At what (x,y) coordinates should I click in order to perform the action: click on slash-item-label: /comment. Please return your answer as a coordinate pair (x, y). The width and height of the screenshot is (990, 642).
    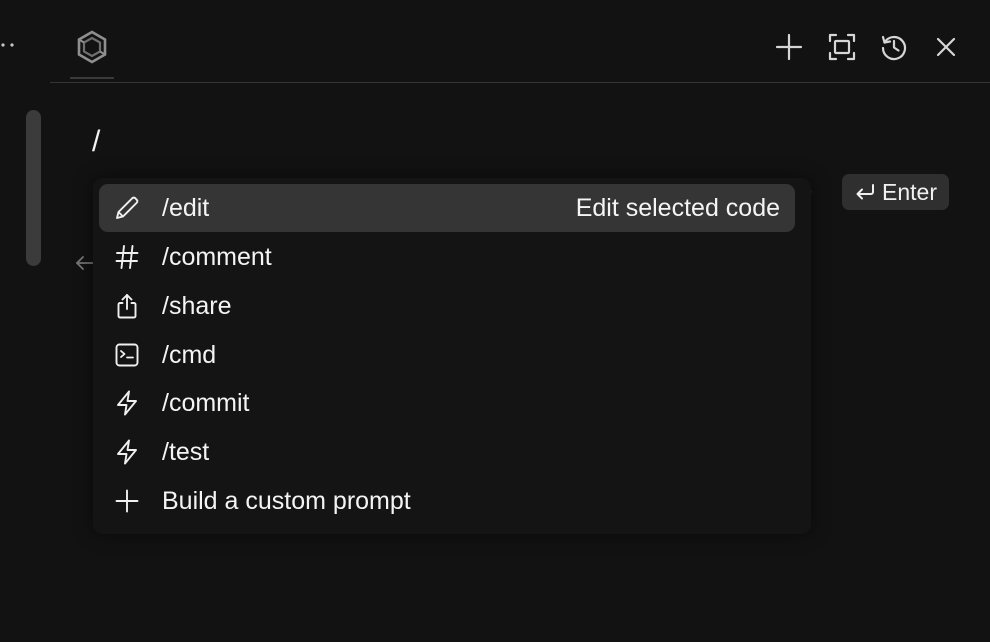
    Looking at the image, I should click on (217, 257).